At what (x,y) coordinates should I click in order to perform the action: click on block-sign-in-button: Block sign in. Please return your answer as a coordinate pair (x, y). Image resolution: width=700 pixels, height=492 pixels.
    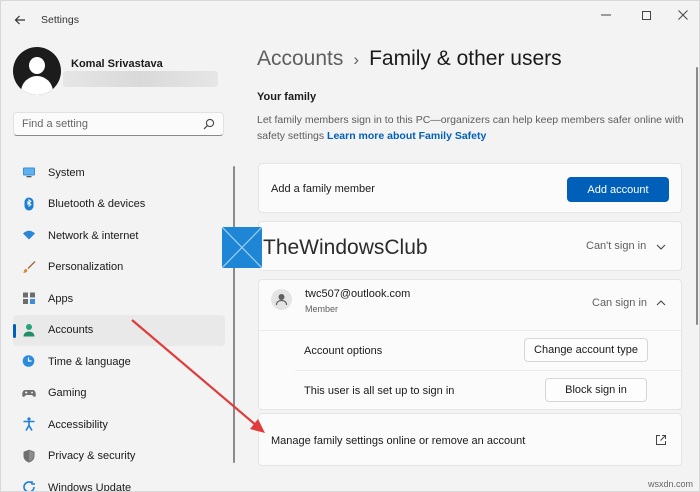
    Looking at the image, I should click on (596, 390).